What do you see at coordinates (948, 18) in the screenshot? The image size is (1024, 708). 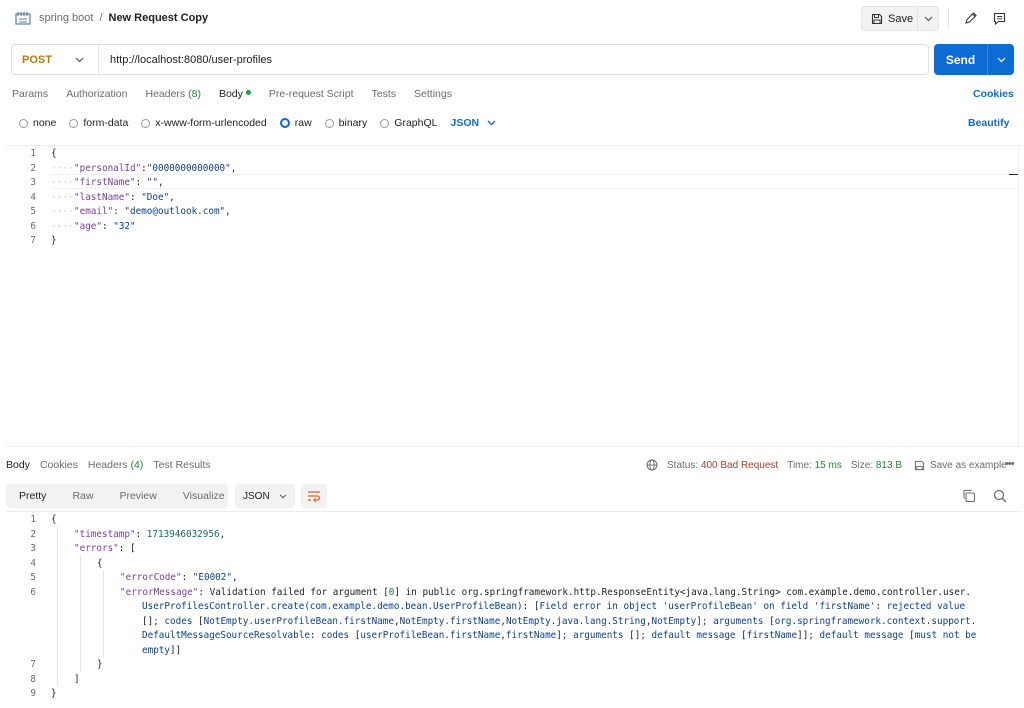 I see `toolbar-divider` at bounding box center [948, 18].